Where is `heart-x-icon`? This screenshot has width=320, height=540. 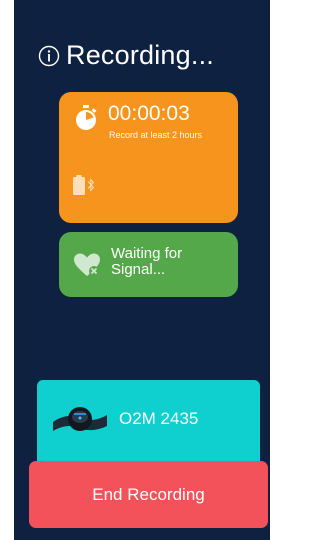
heart-x-icon is located at coordinates (87, 264).